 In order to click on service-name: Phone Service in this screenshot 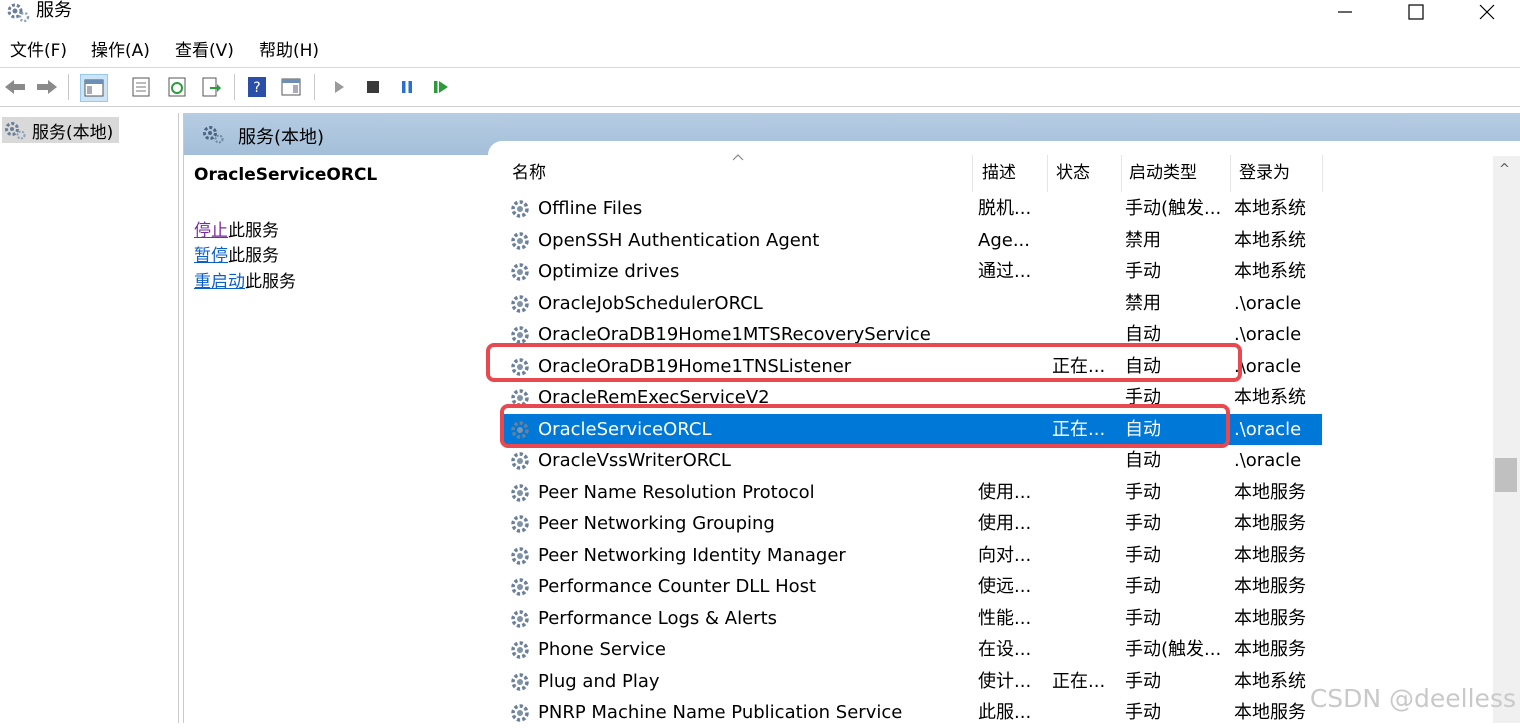, I will do `click(602, 649)`.